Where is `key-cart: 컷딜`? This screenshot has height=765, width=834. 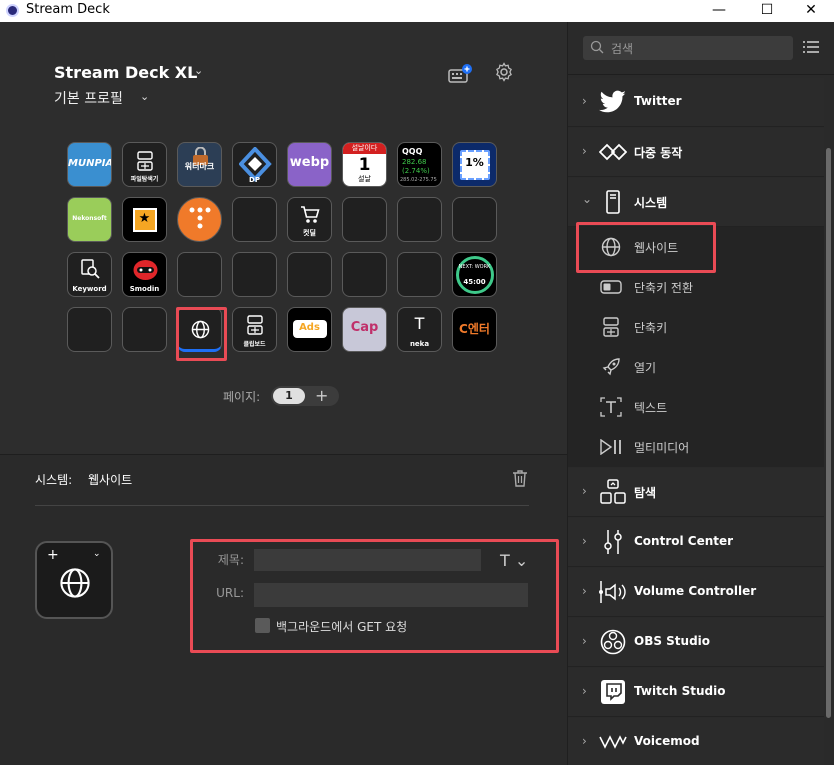 key-cart: 컷딜 is located at coordinates (309, 219).